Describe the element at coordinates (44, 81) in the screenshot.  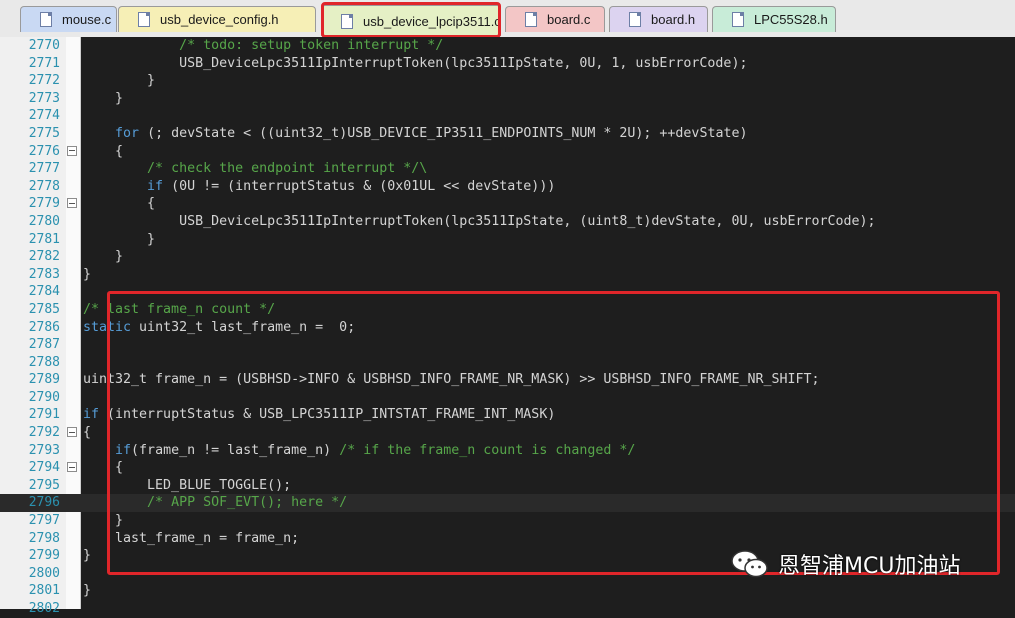
I see `line-number: 2772` at that location.